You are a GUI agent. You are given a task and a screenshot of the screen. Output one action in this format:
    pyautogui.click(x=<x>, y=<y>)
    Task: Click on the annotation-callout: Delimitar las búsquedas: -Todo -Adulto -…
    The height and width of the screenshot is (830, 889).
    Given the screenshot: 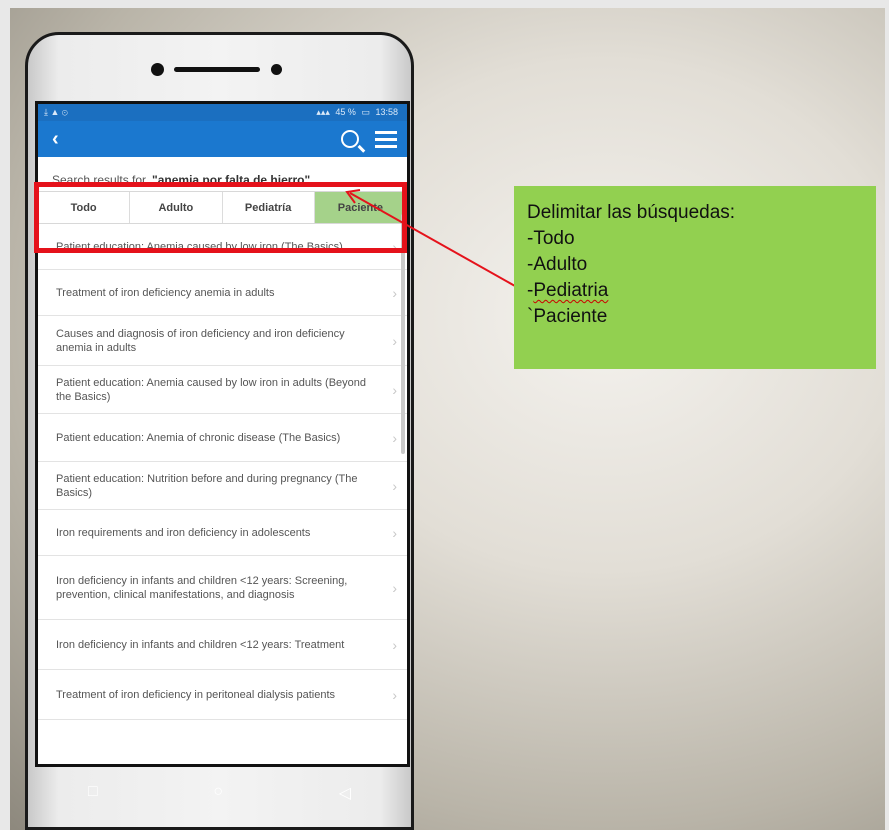 What is the action you would take?
    pyautogui.click(x=695, y=277)
    